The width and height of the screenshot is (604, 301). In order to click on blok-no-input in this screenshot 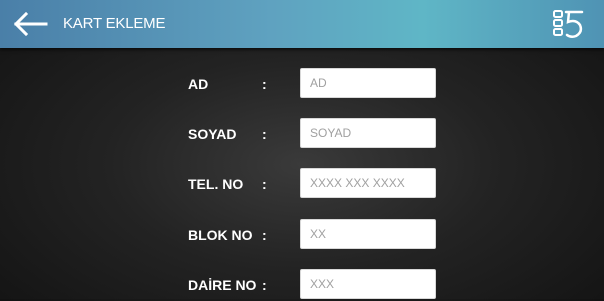, I will do `click(368, 234)`.